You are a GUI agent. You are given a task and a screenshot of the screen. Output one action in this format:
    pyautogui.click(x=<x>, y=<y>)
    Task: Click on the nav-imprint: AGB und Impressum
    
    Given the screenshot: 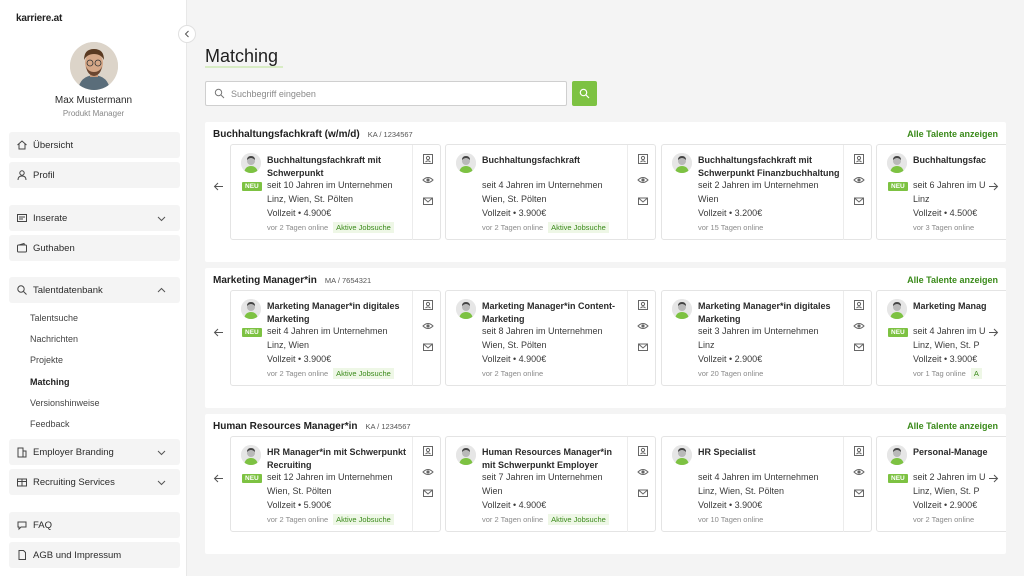 What is the action you would take?
    pyautogui.click(x=94, y=555)
    